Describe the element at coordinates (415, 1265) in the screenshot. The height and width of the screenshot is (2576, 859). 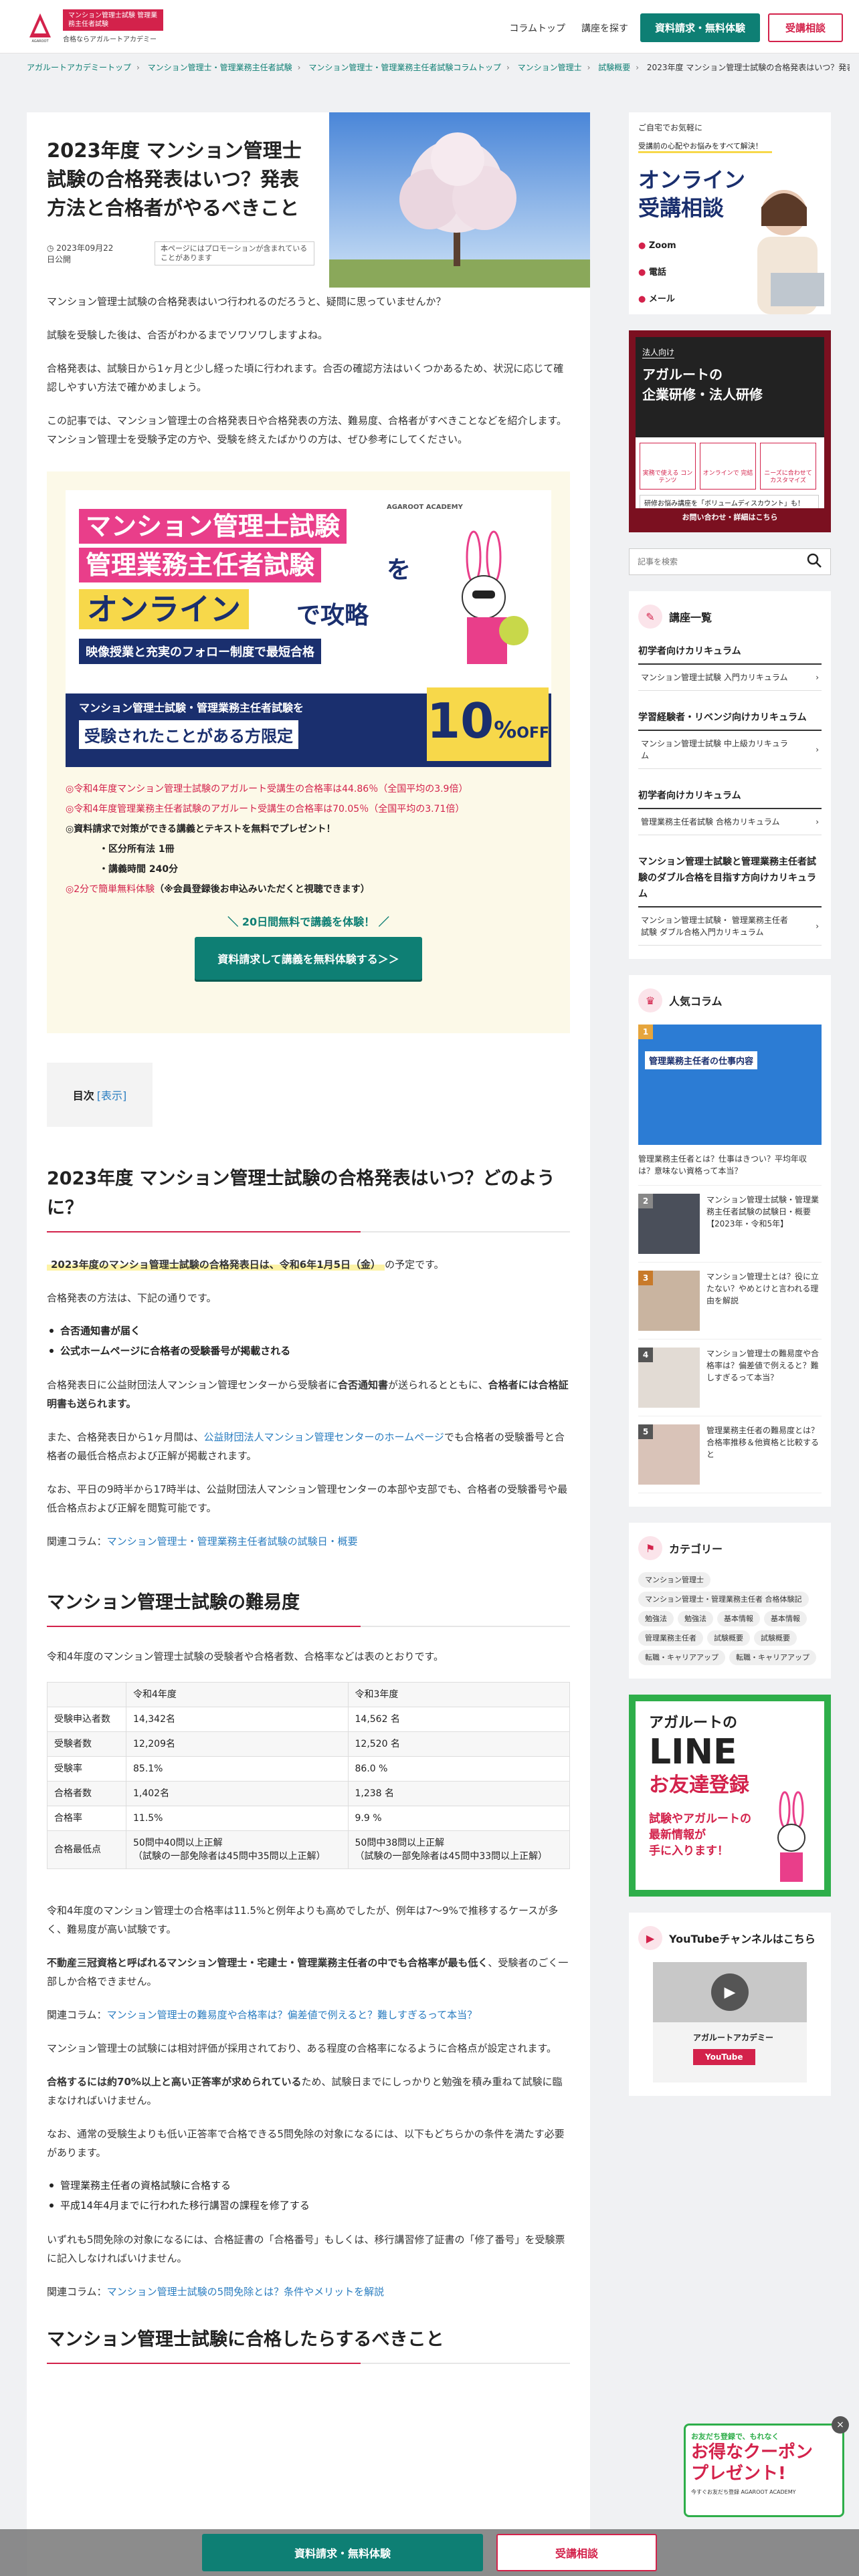
I see `lead-tail: の予定です。` at that location.